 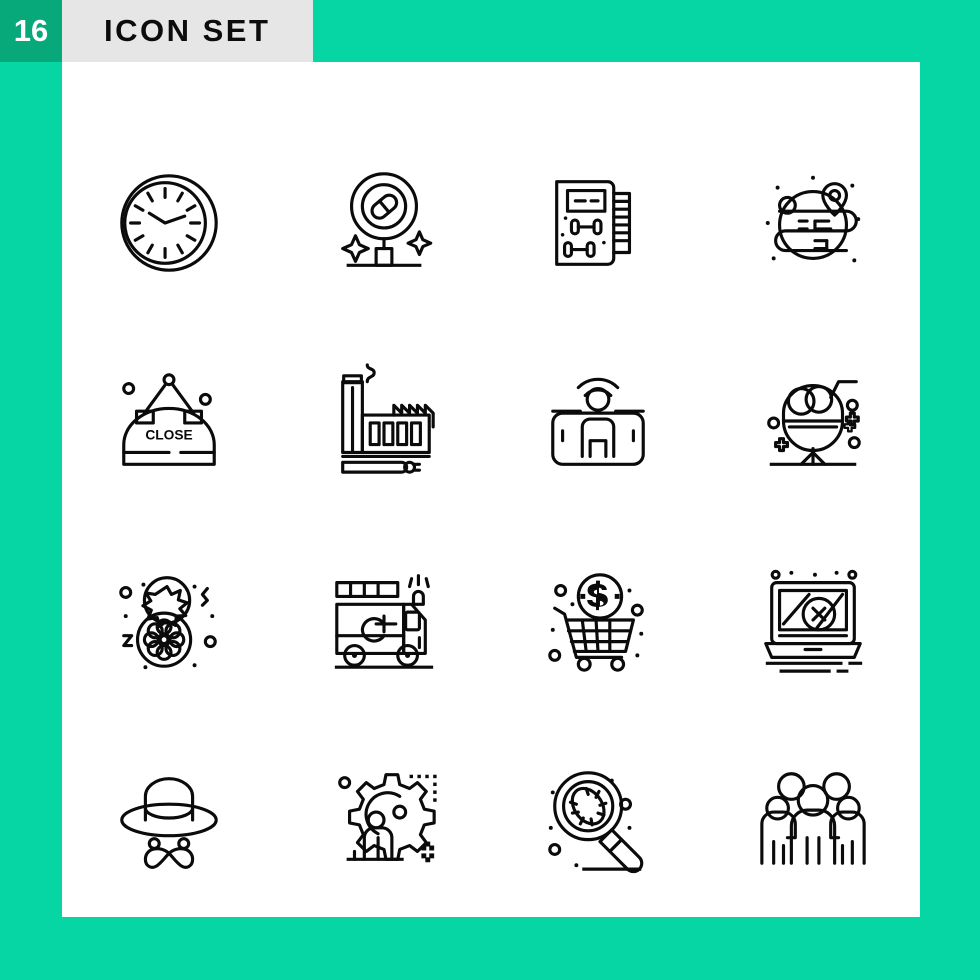 What do you see at coordinates (593, 223) in the screenshot?
I see `workout-notebook-icon` at bounding box center [593, 223].